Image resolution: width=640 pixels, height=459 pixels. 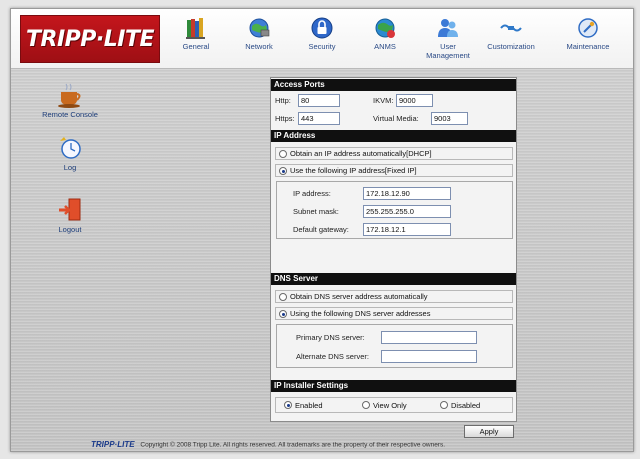 What do you see at coordinates (288, 405) in the screenshot?
I see `installer-enabled-radio` at bounding box center [288, 405].